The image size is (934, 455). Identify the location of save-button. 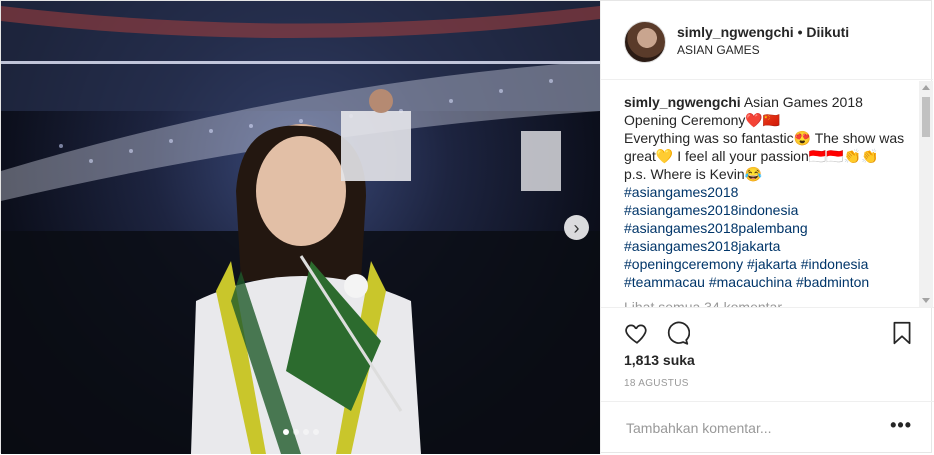
(902, 333).